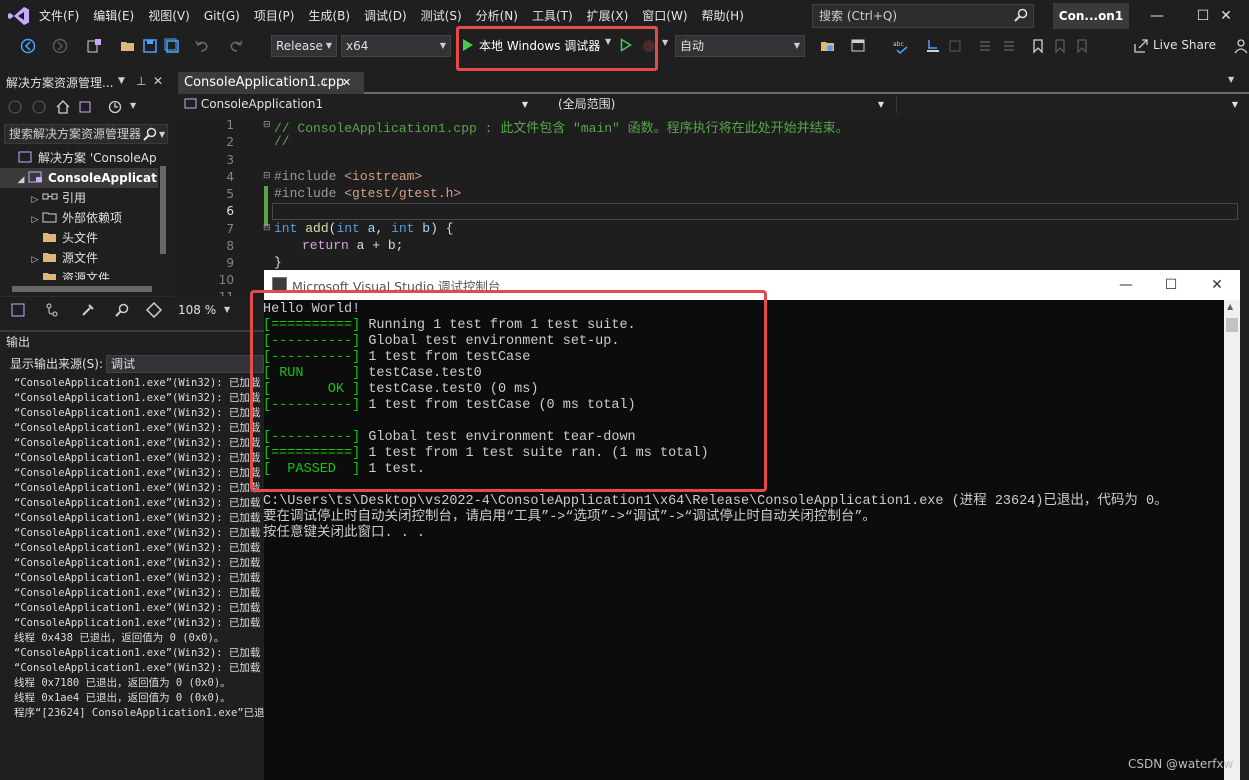  What do you see at coordinates (79, 158) in the screenshot?
I see `tree-item-solution: 解决方案 'ConsoleAp` at bounding box center [79, 158].